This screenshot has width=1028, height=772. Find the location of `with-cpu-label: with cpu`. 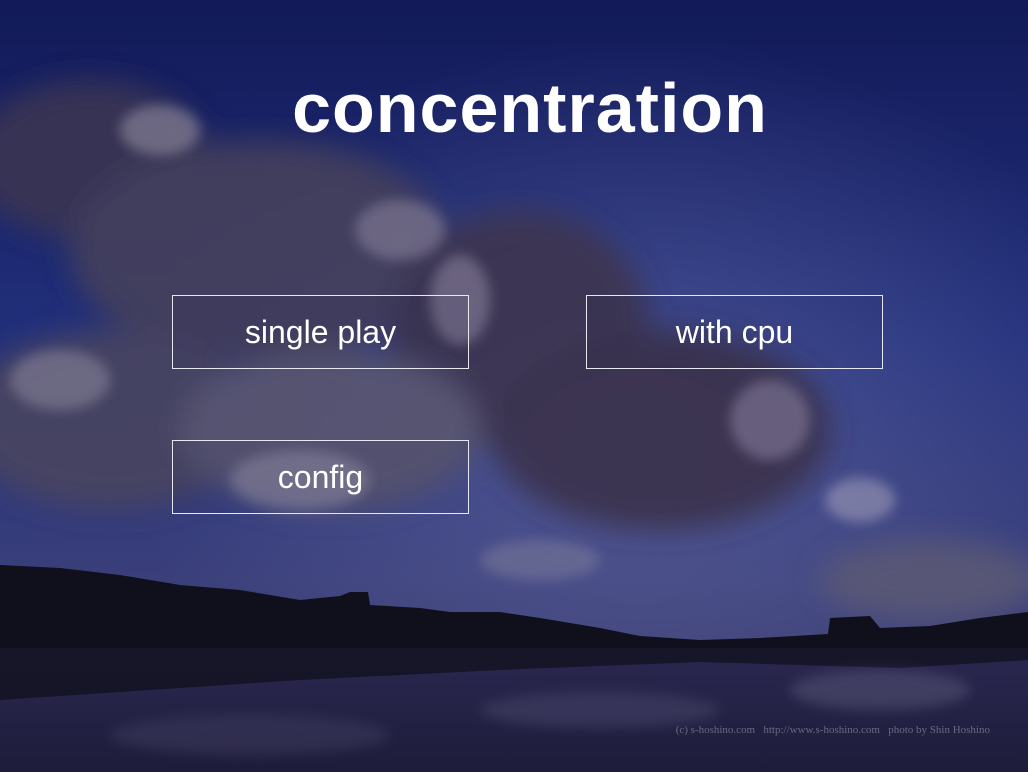

with-cpu-label: with cpu is located at coordinates (734, 331).